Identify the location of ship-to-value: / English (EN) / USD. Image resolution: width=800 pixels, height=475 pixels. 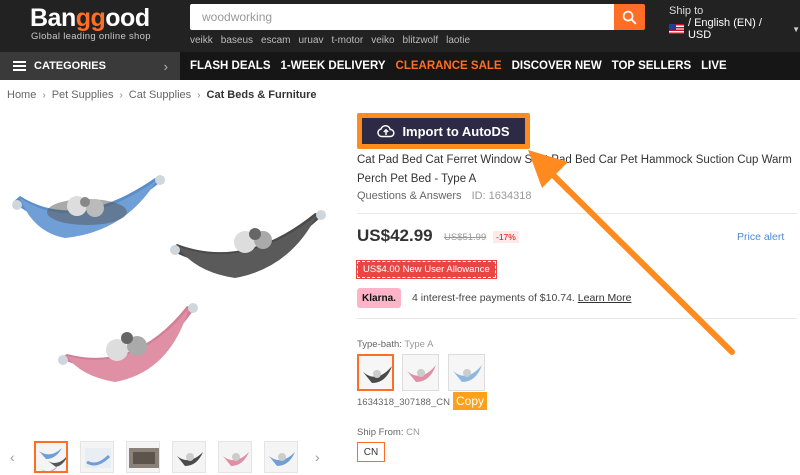
(724, 29).